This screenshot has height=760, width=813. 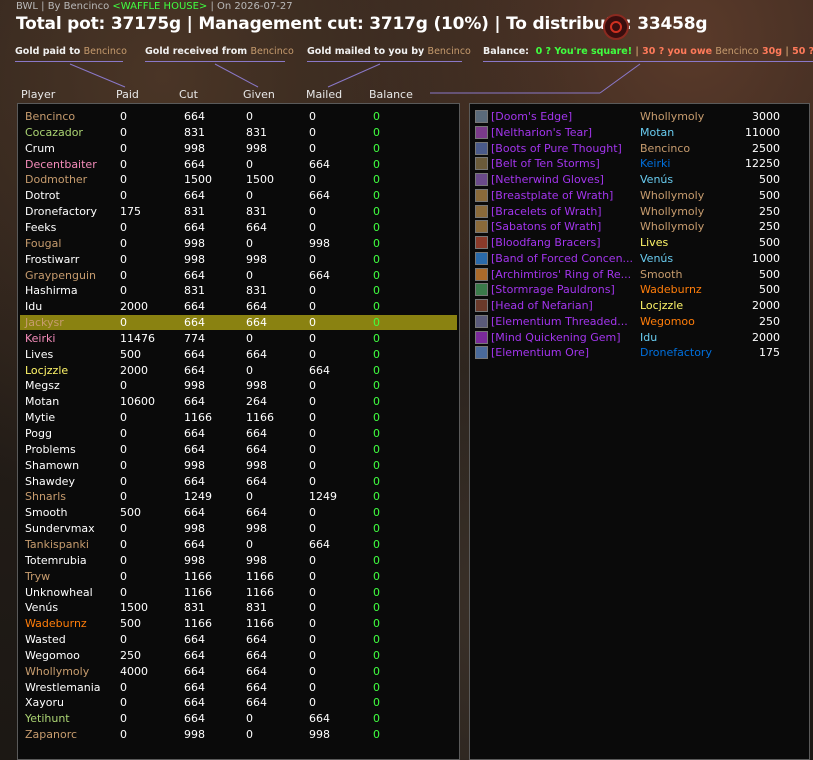 What do you see at coordinates (238, 338) in the screenshot?
I see `player-row: Keirki 11476 774 0 0 0` at bounding box center [238, 338].